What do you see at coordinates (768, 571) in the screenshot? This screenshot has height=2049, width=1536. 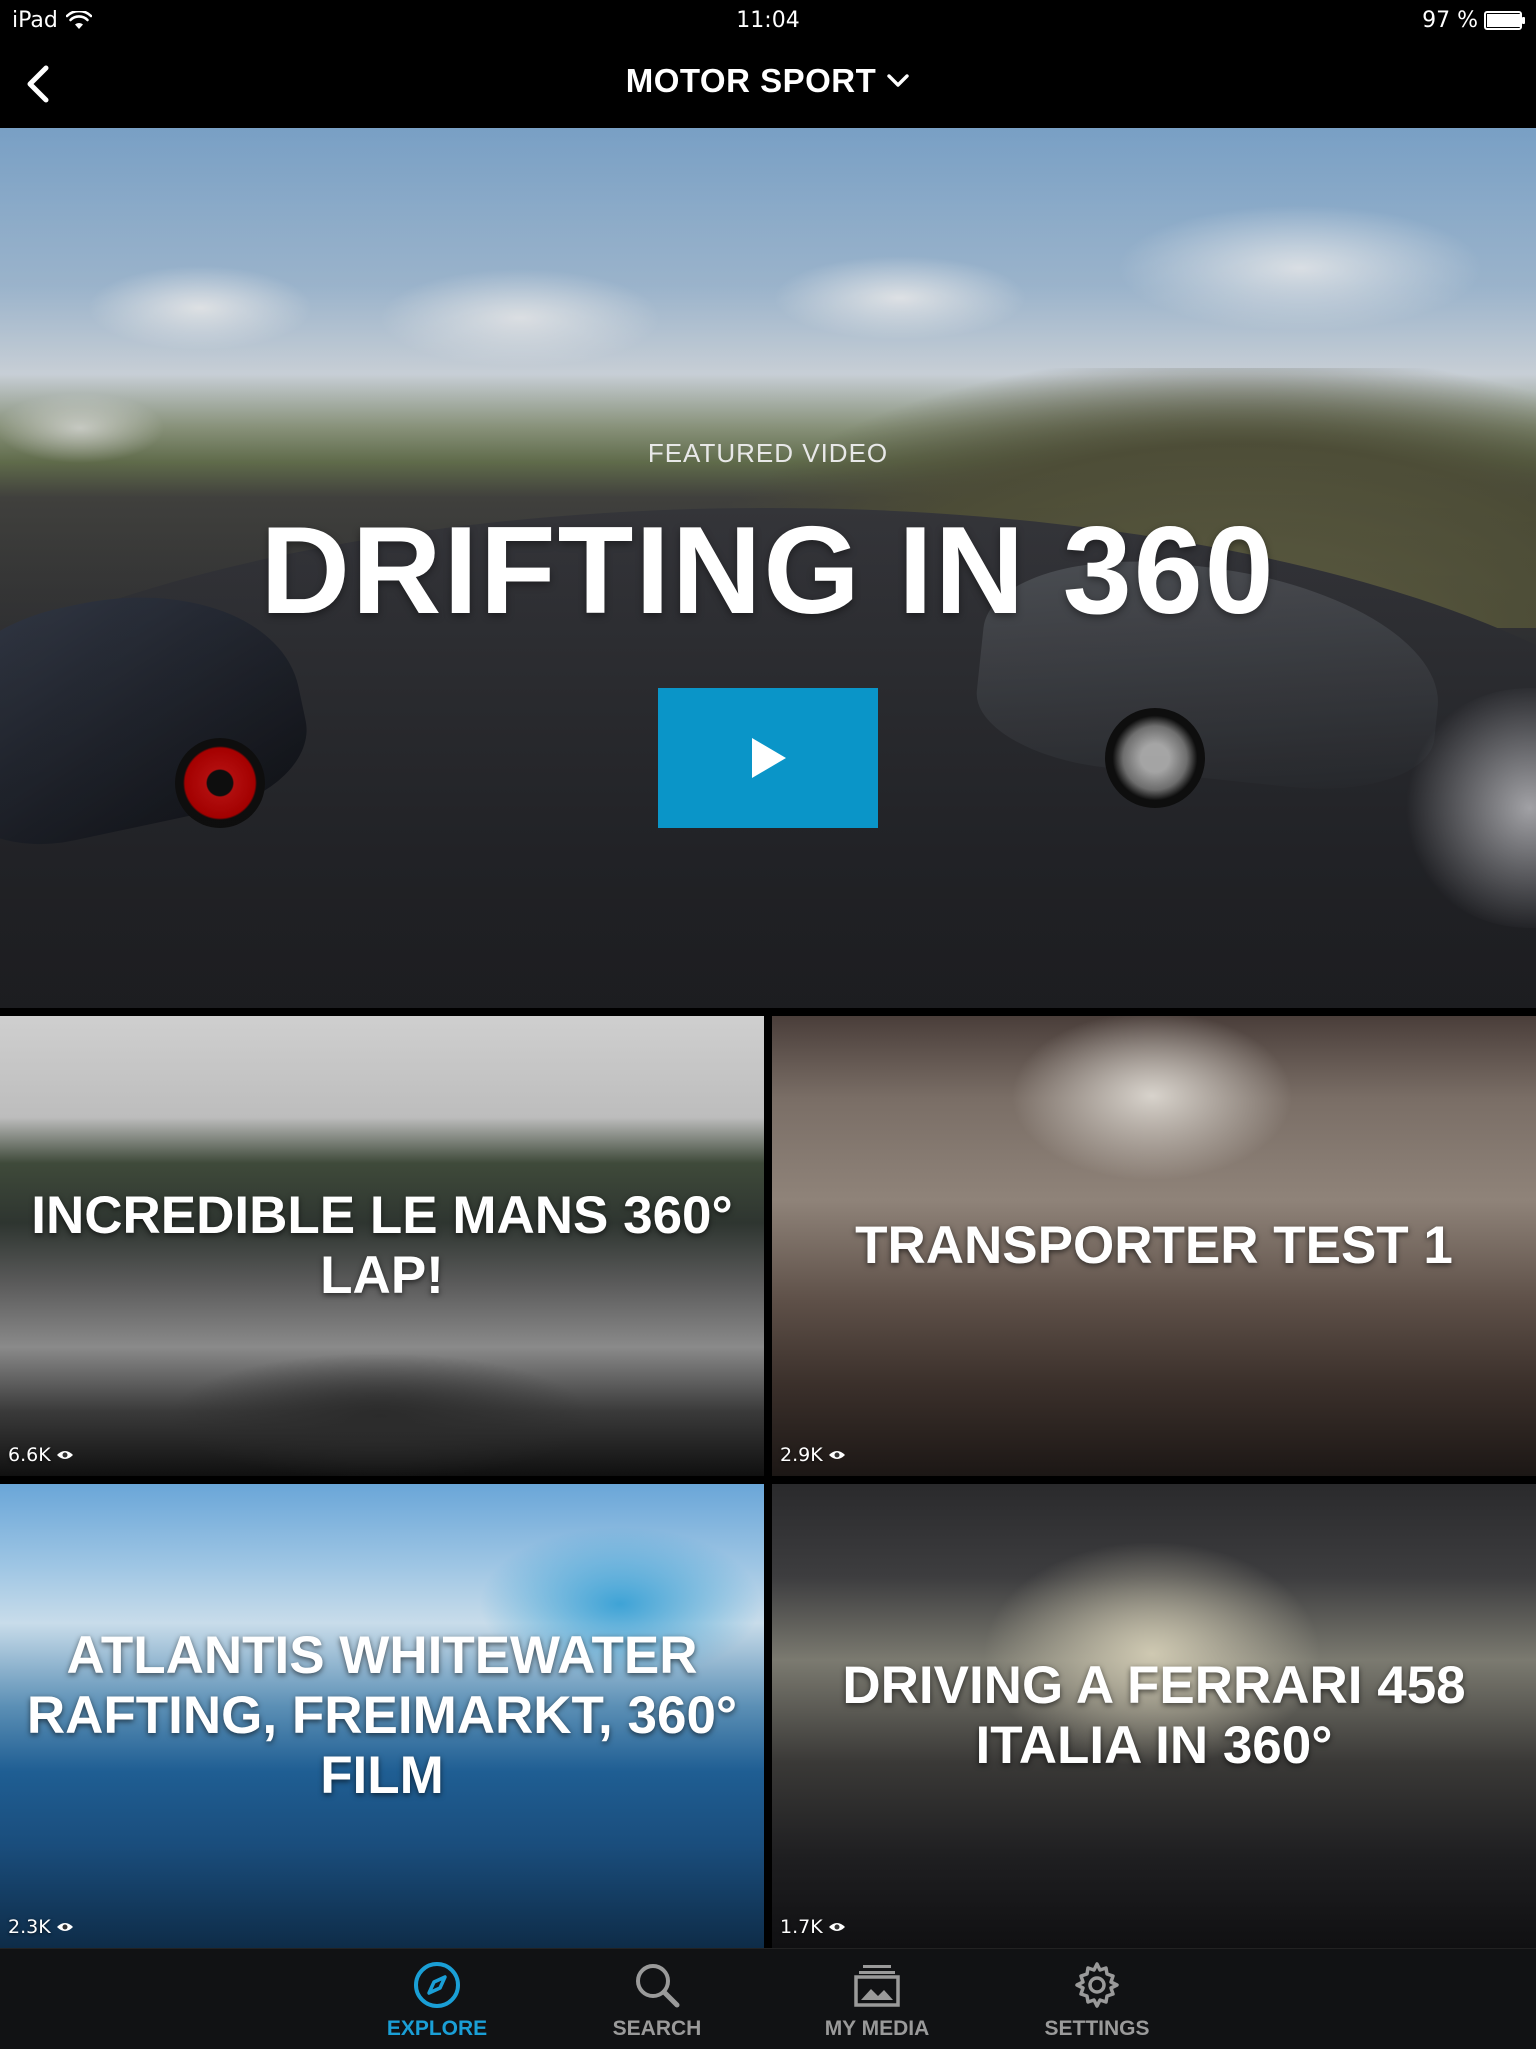 I see `featured-title: DRIFTING IN 360` at bounding box center [768, 571].